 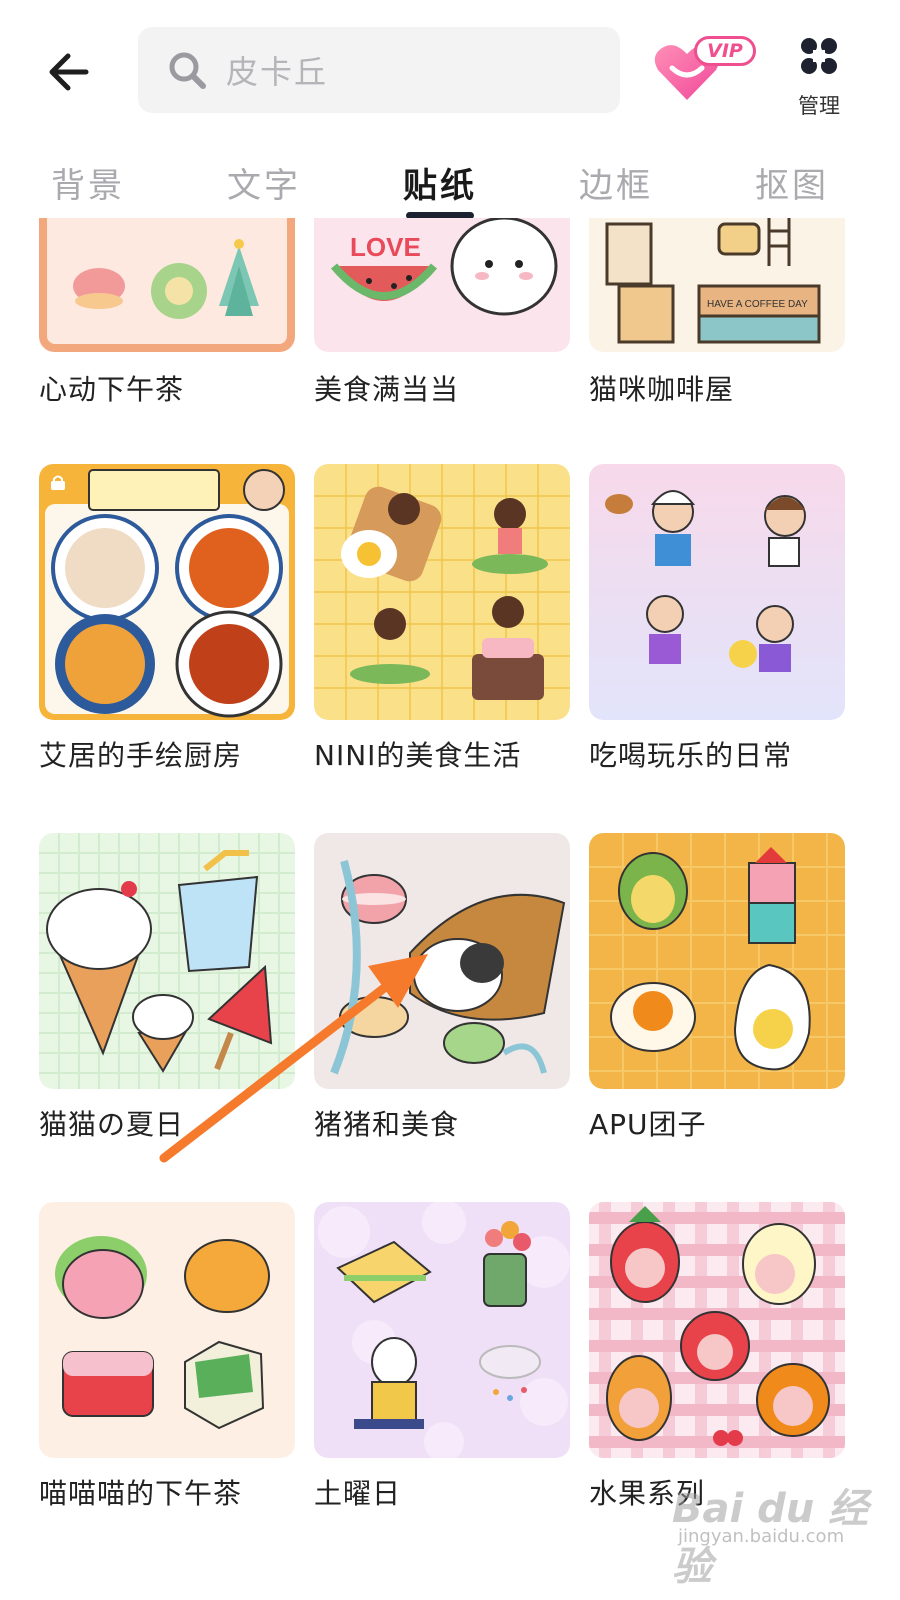 I want to click on sticker-pack-card: 土曜日, so click(x=442, y=1362).